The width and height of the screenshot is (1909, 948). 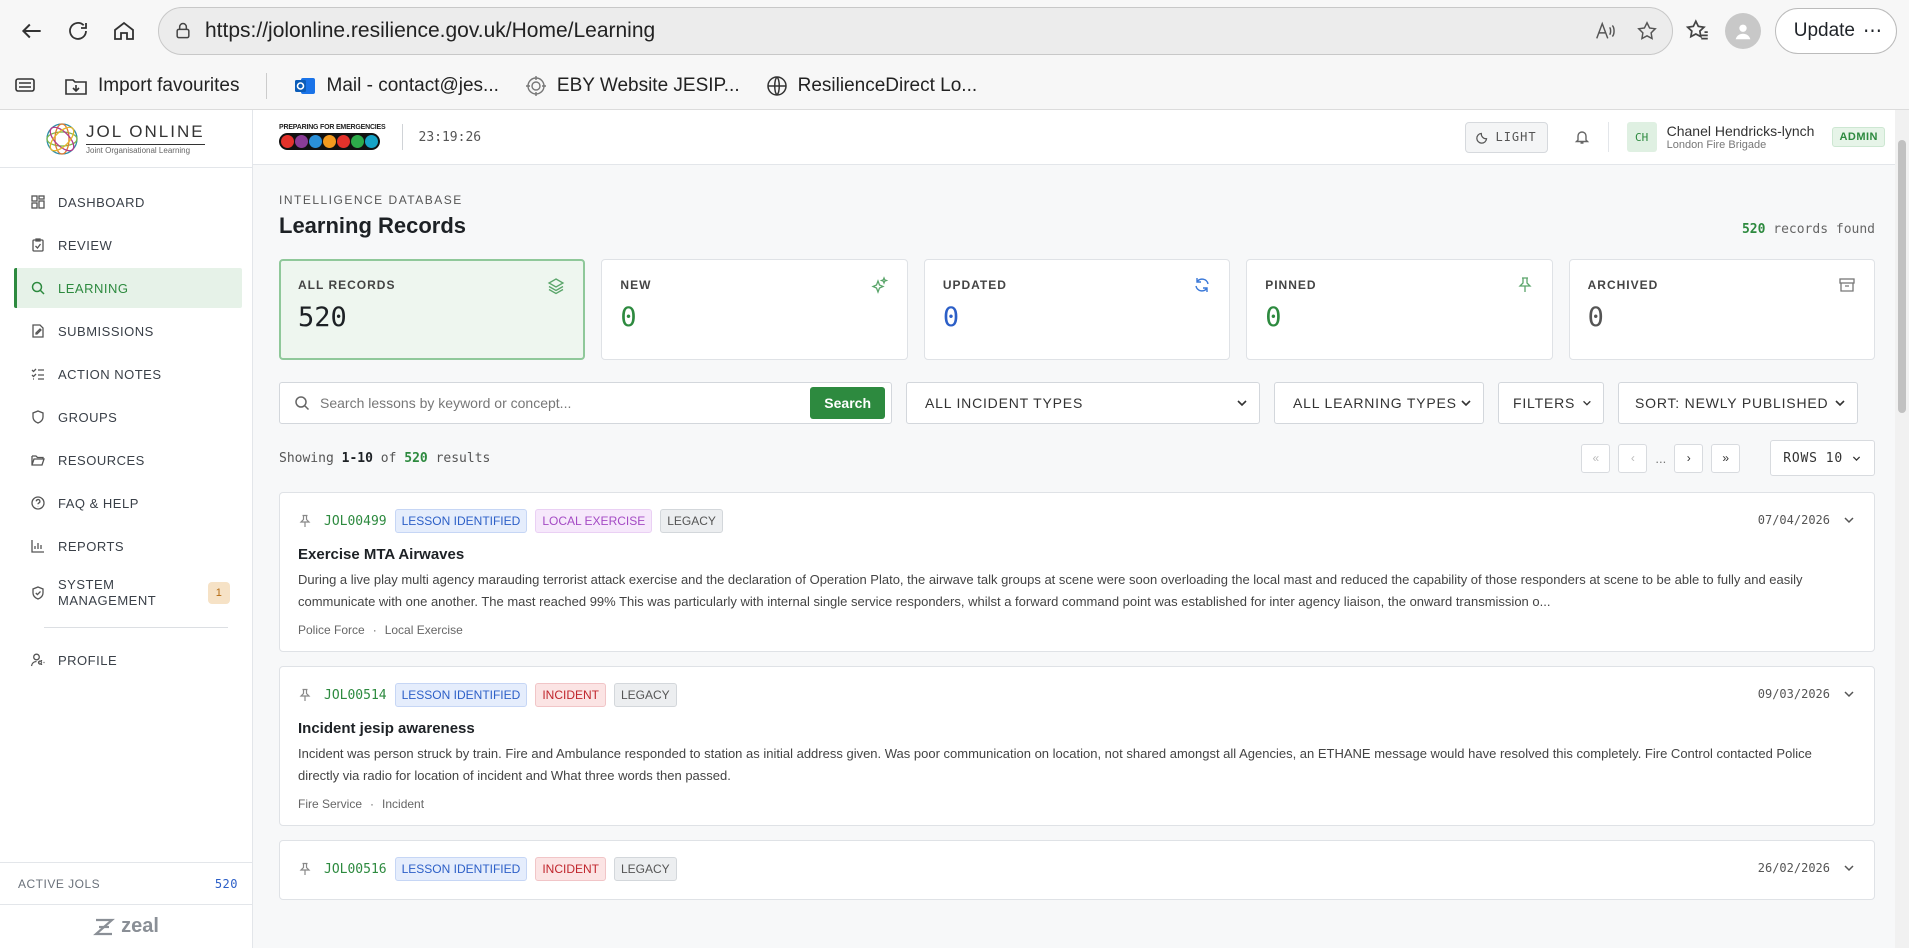 What do you see at coordinates (101, 460) in the screenshot?
I see `sidebar-item-label: RESOURCES` at bounding box center [101, 460].